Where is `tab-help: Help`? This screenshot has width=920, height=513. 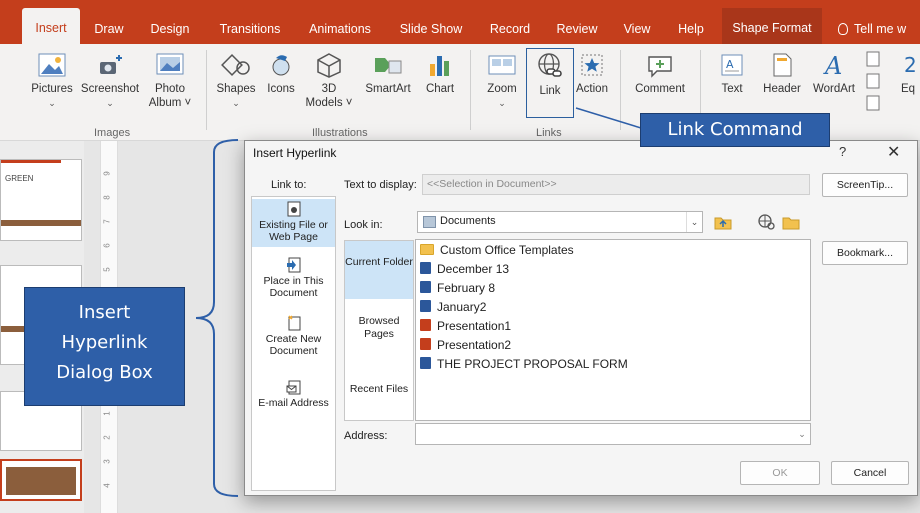
tab-help: Help is located at coordinates (691, 29).